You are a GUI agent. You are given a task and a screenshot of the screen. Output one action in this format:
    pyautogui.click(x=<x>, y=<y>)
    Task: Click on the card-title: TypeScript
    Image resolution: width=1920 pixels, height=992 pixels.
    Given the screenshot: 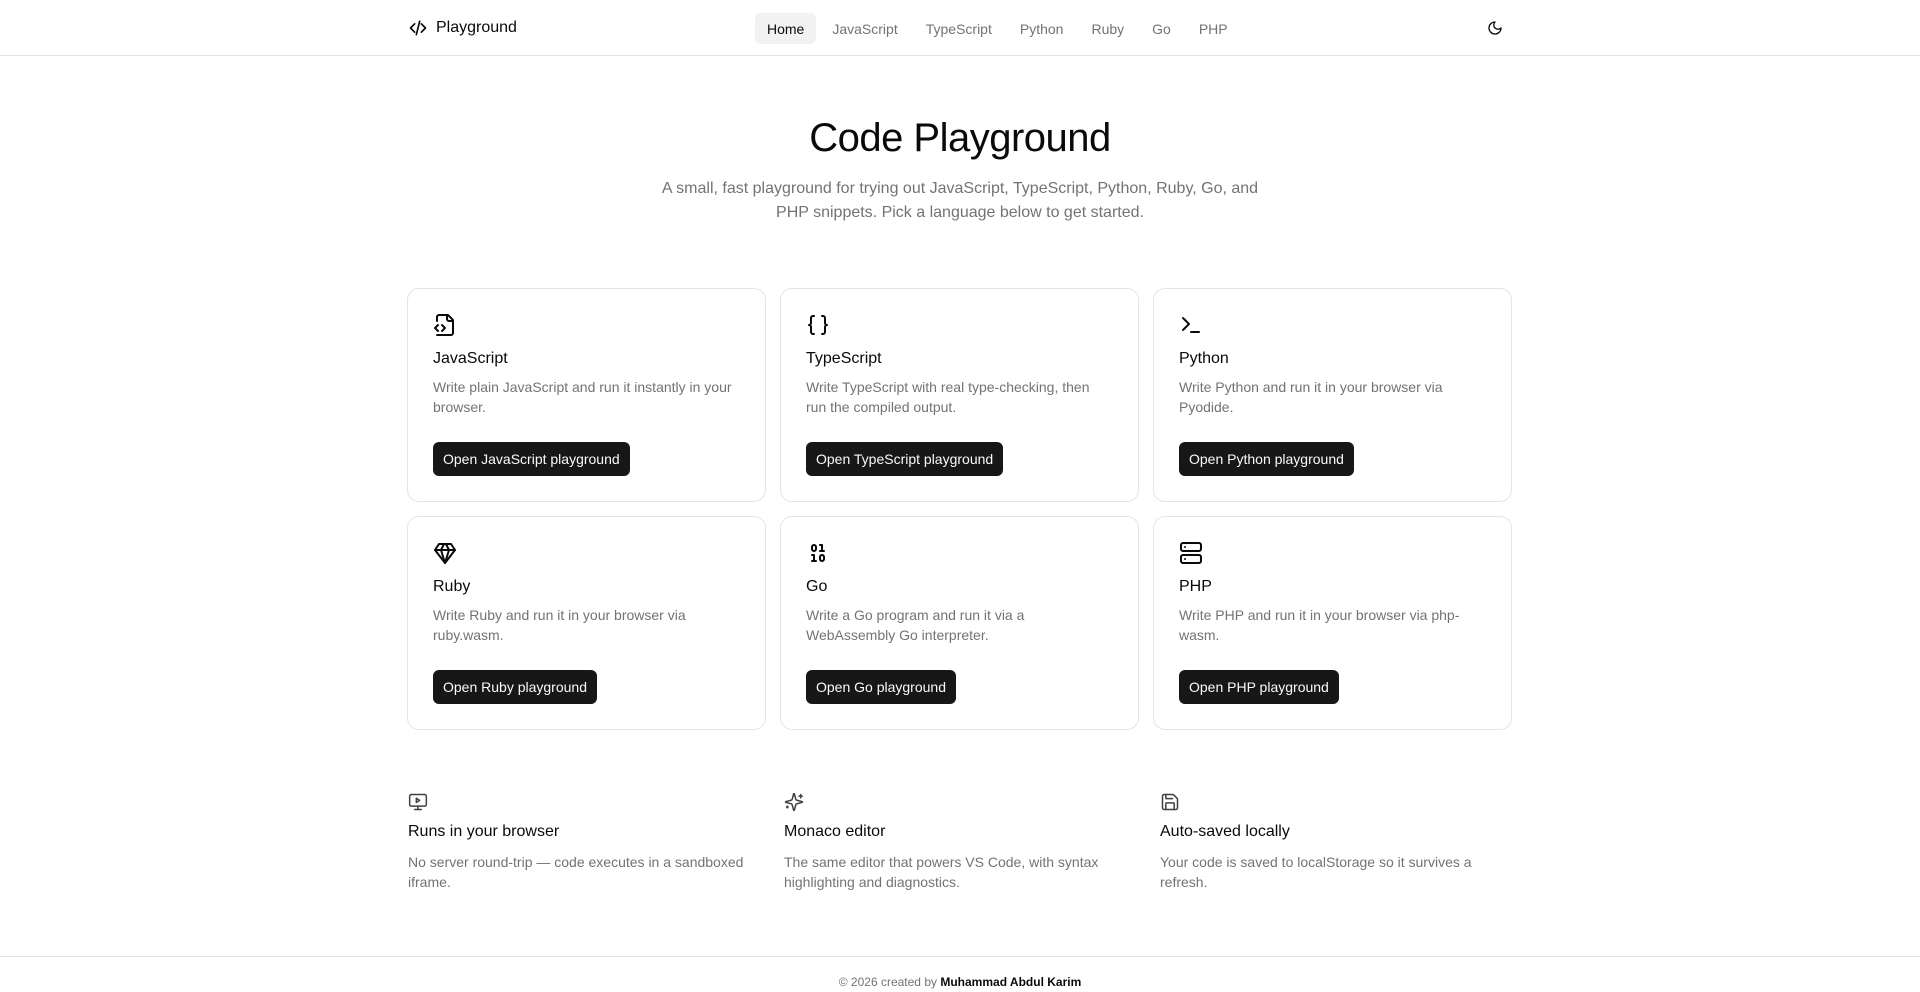 What is the action you would take?
    pyautogui.click(x=844, y=358)
    